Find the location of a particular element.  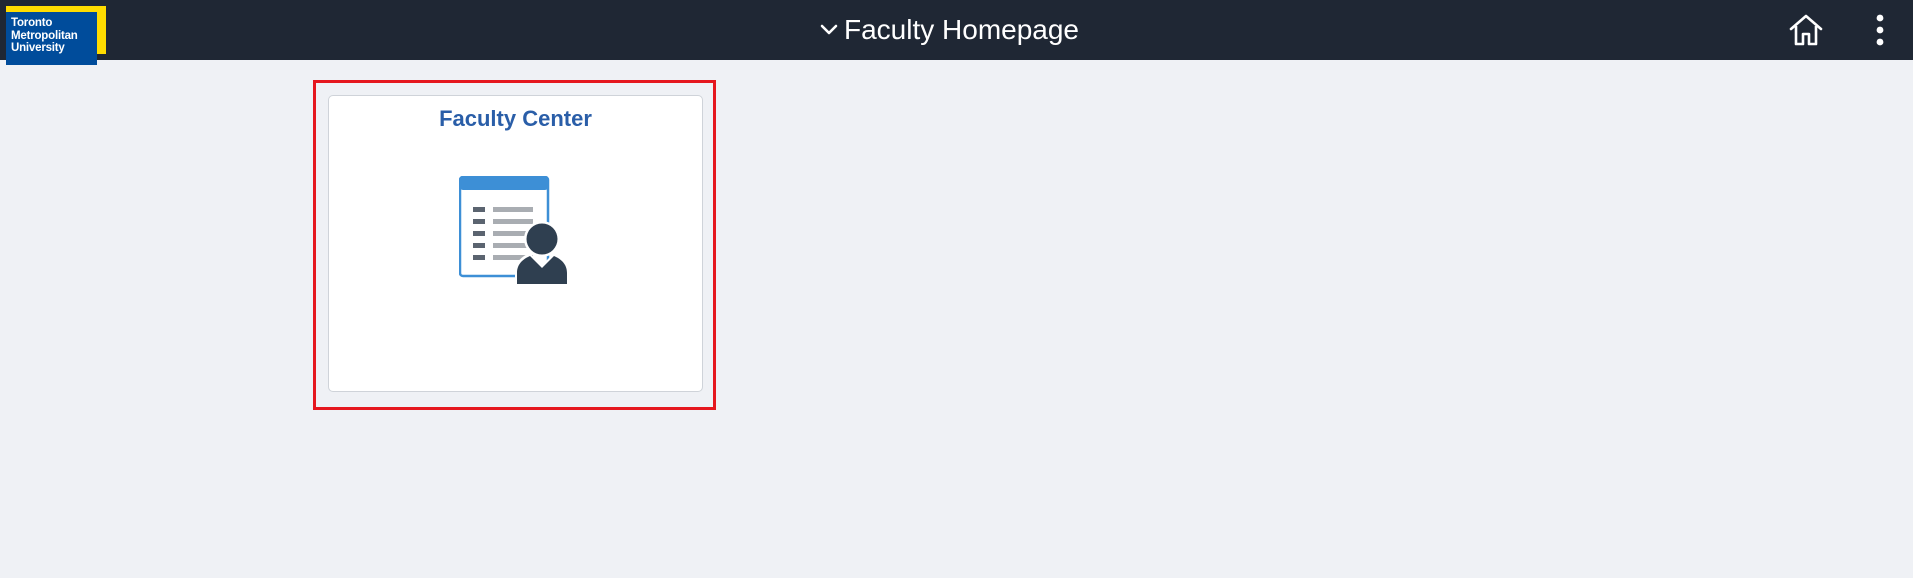

vertical-dots-icon is located at coordinates (1880, 30).